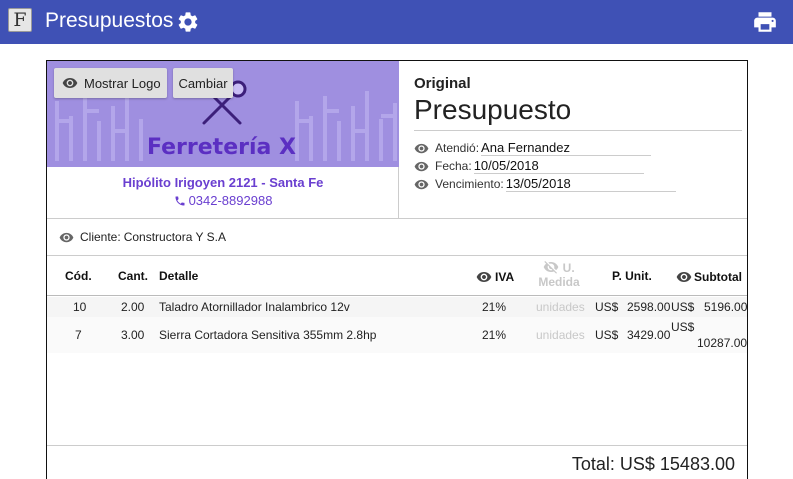  I want to click on col-unit-price-header: P. Unit., so click(632, 276).